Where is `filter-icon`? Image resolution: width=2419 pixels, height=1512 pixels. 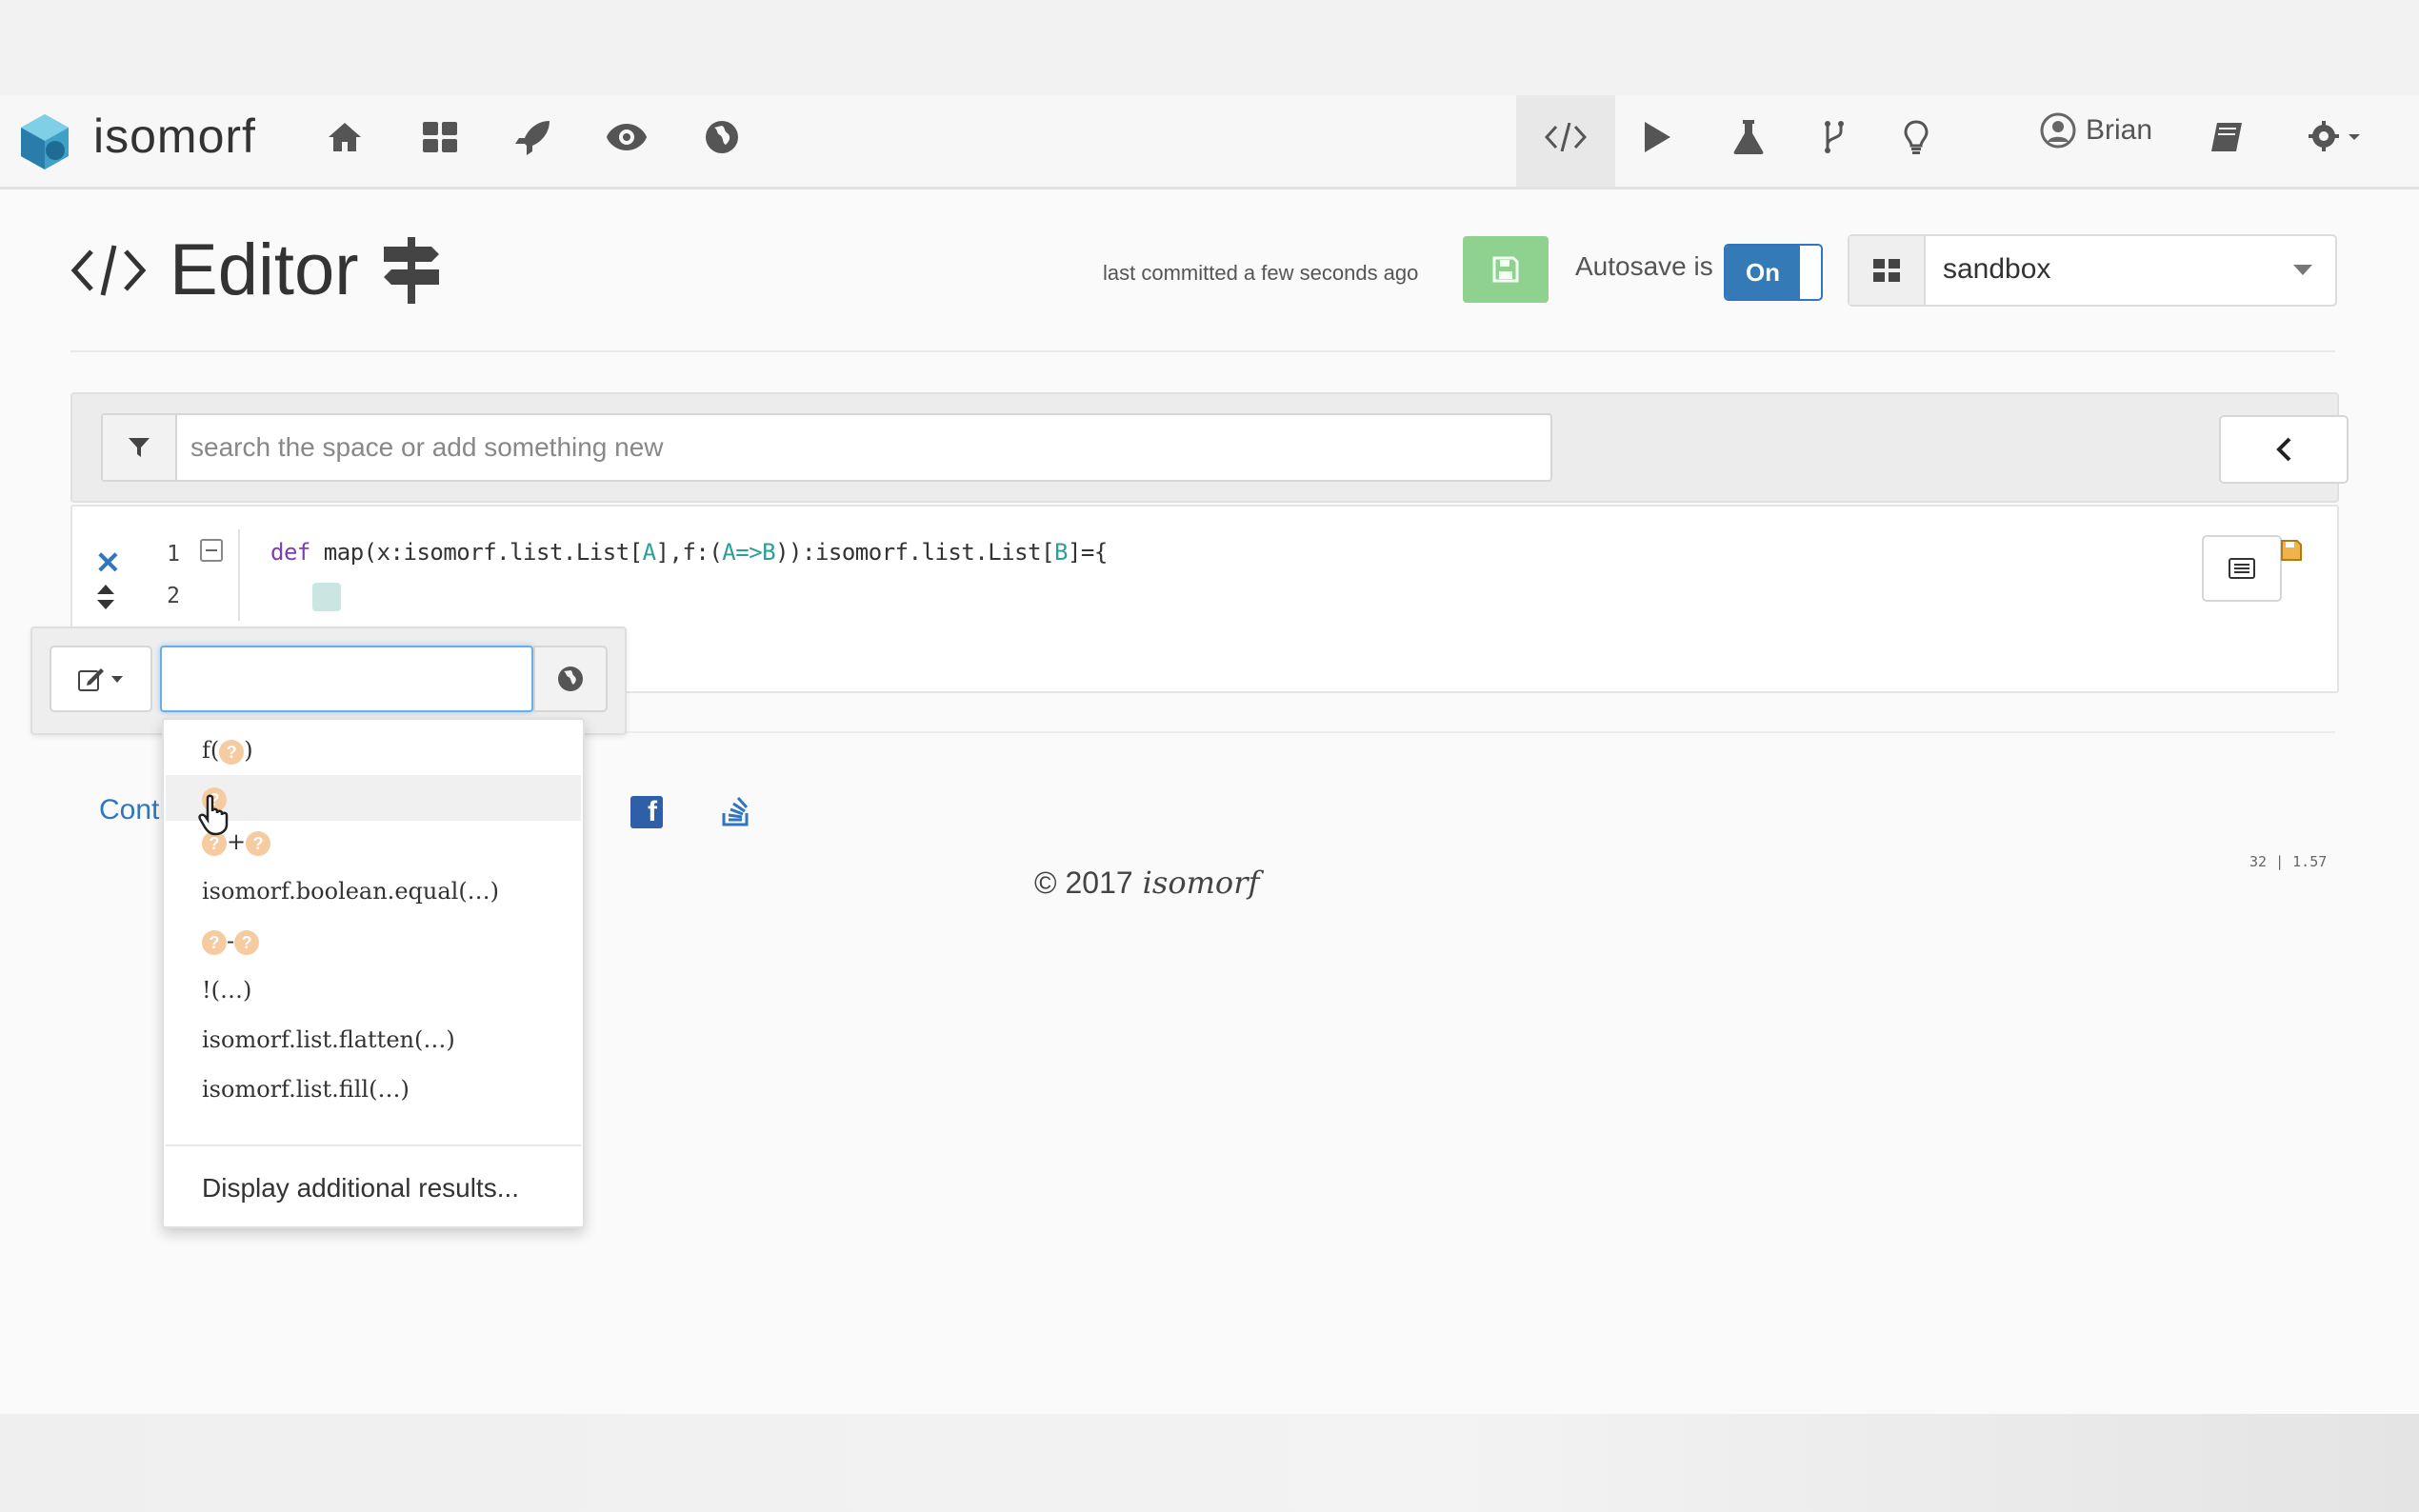
filter-icon is located at coordinates (140, 447).